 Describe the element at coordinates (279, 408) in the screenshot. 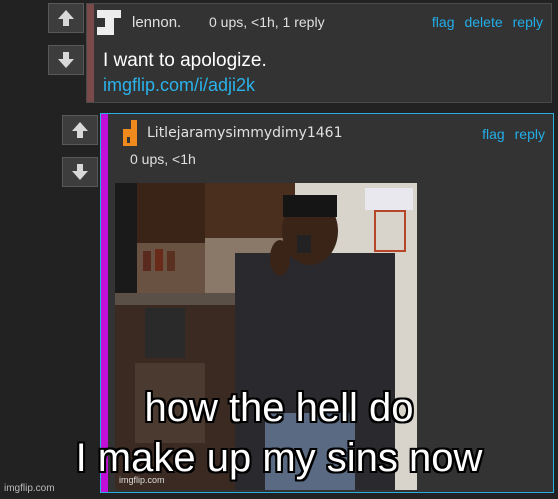

I see `meme-caption-line1: how the hell do` at that location.